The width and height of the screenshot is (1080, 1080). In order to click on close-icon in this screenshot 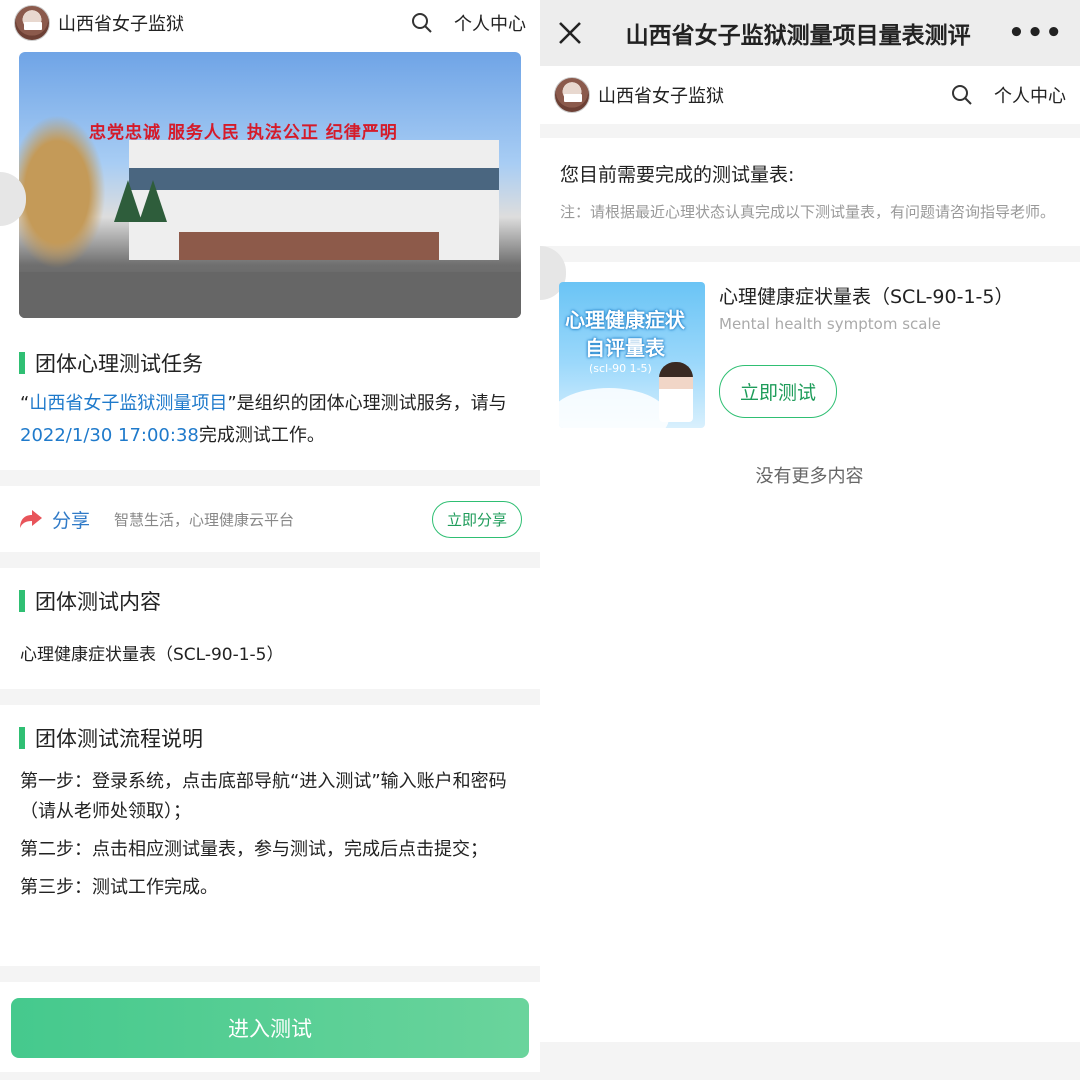, I will do `click(570, 33)`.